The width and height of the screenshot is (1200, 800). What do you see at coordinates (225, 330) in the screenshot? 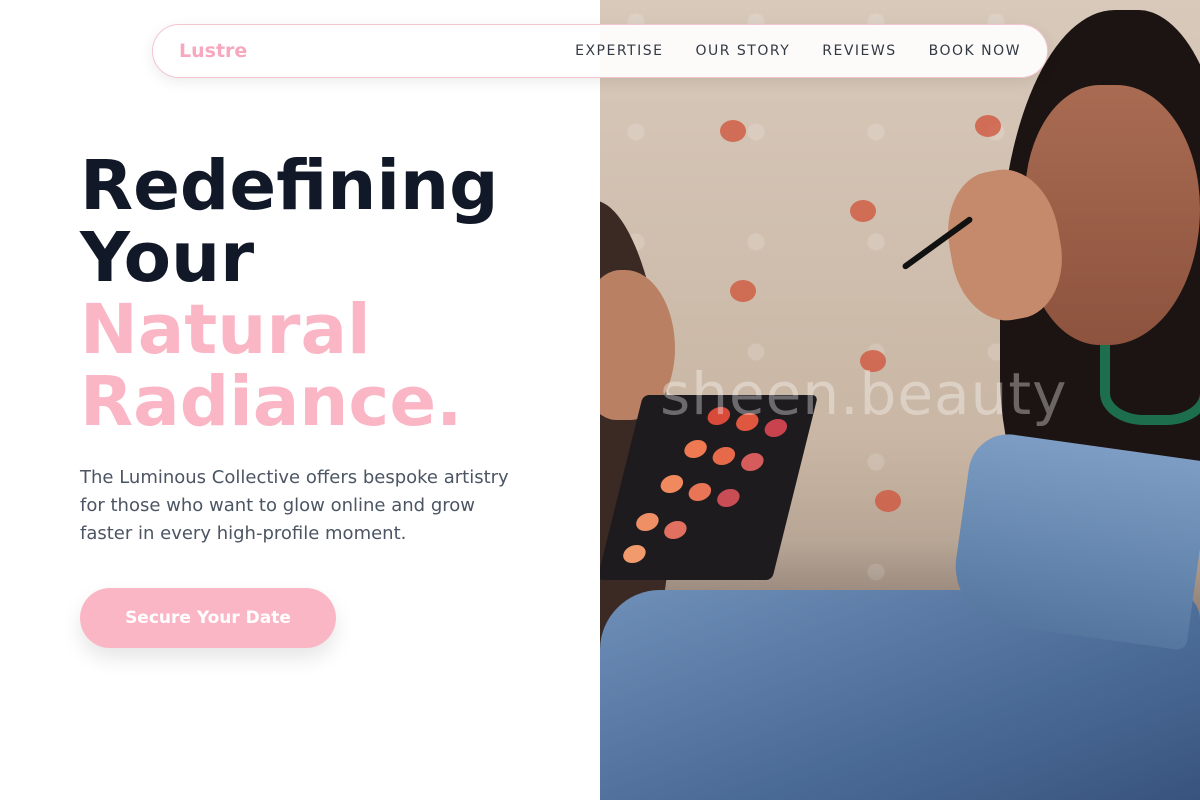
I see `hero-line-3: Natural` at bounding box center [225, 330].